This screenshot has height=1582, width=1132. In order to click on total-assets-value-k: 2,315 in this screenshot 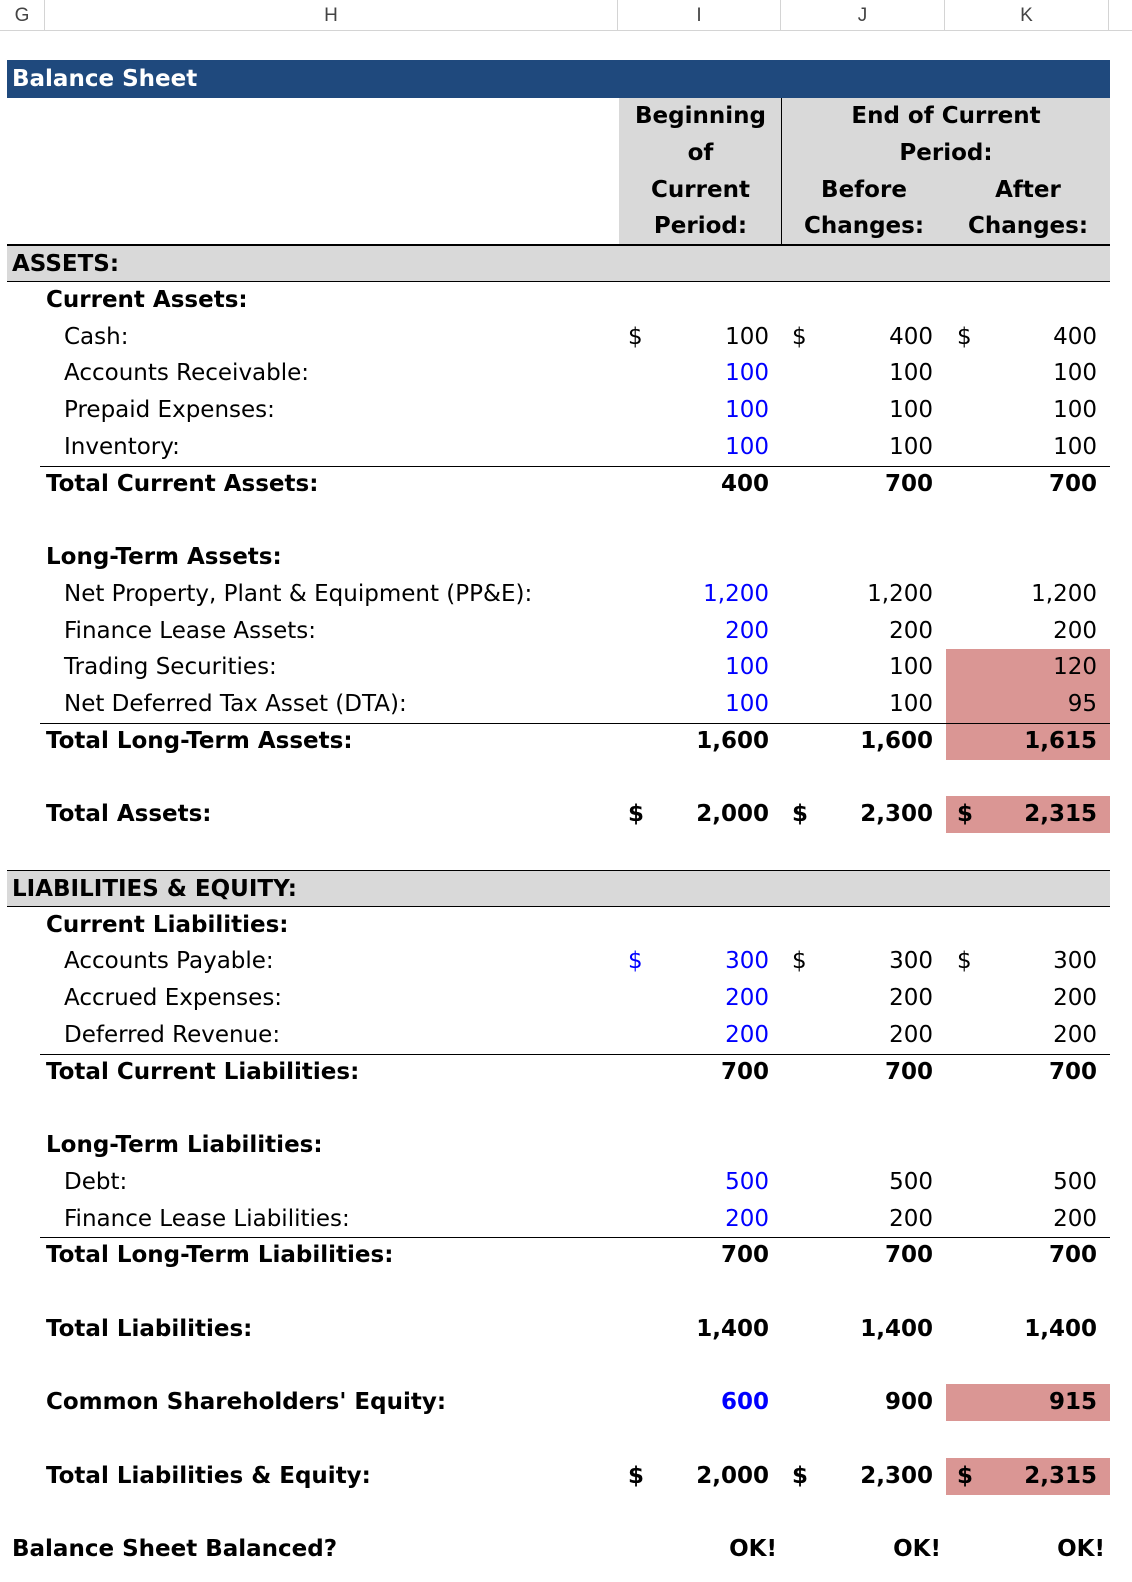, I will do `click(1021, 814)`.